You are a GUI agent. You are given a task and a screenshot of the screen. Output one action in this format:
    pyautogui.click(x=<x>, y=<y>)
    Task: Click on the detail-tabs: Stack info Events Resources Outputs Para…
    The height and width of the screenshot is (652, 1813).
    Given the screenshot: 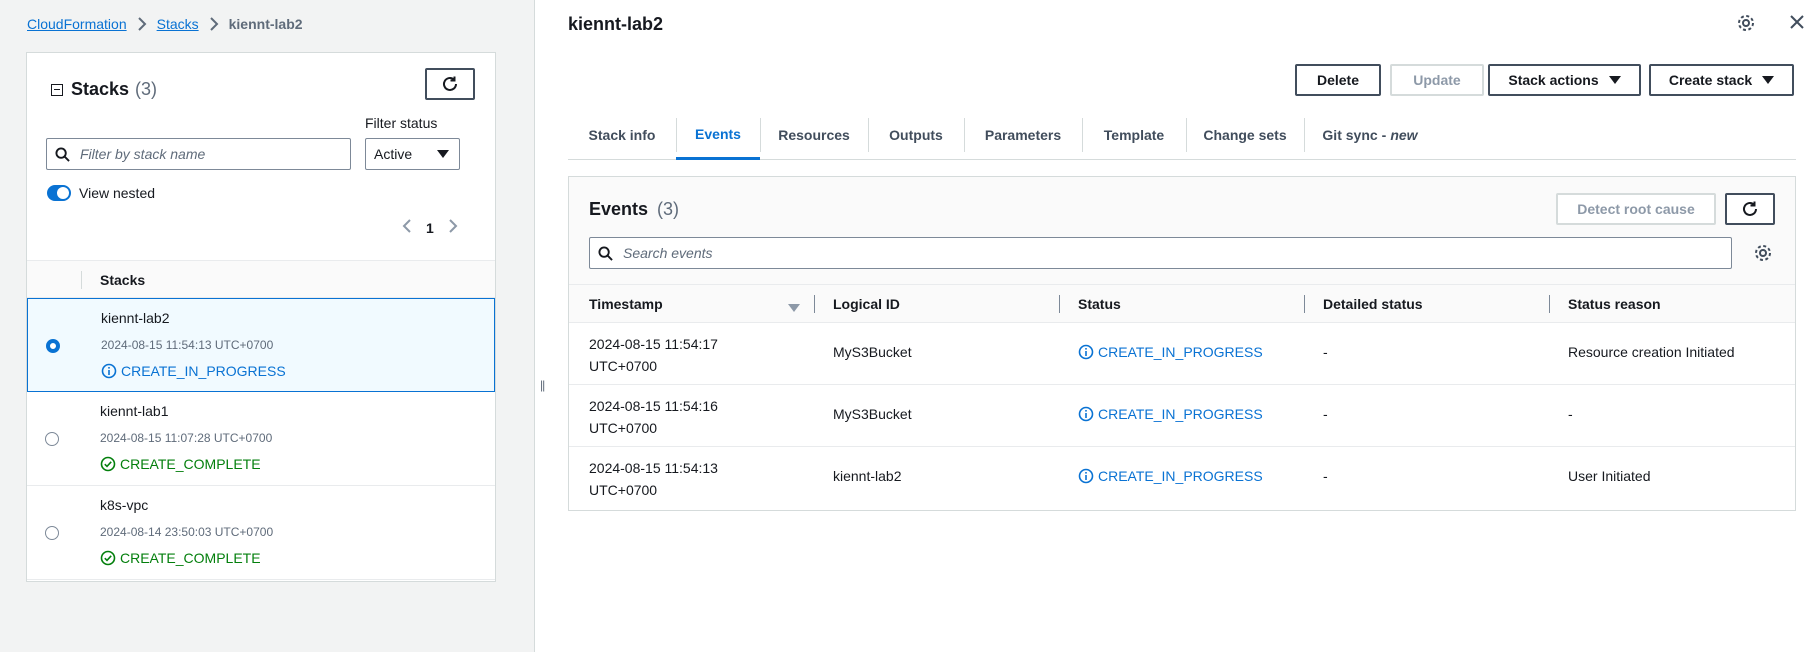 What is the action you would take?
    pyautogui.click(x=1182, y=135)
    